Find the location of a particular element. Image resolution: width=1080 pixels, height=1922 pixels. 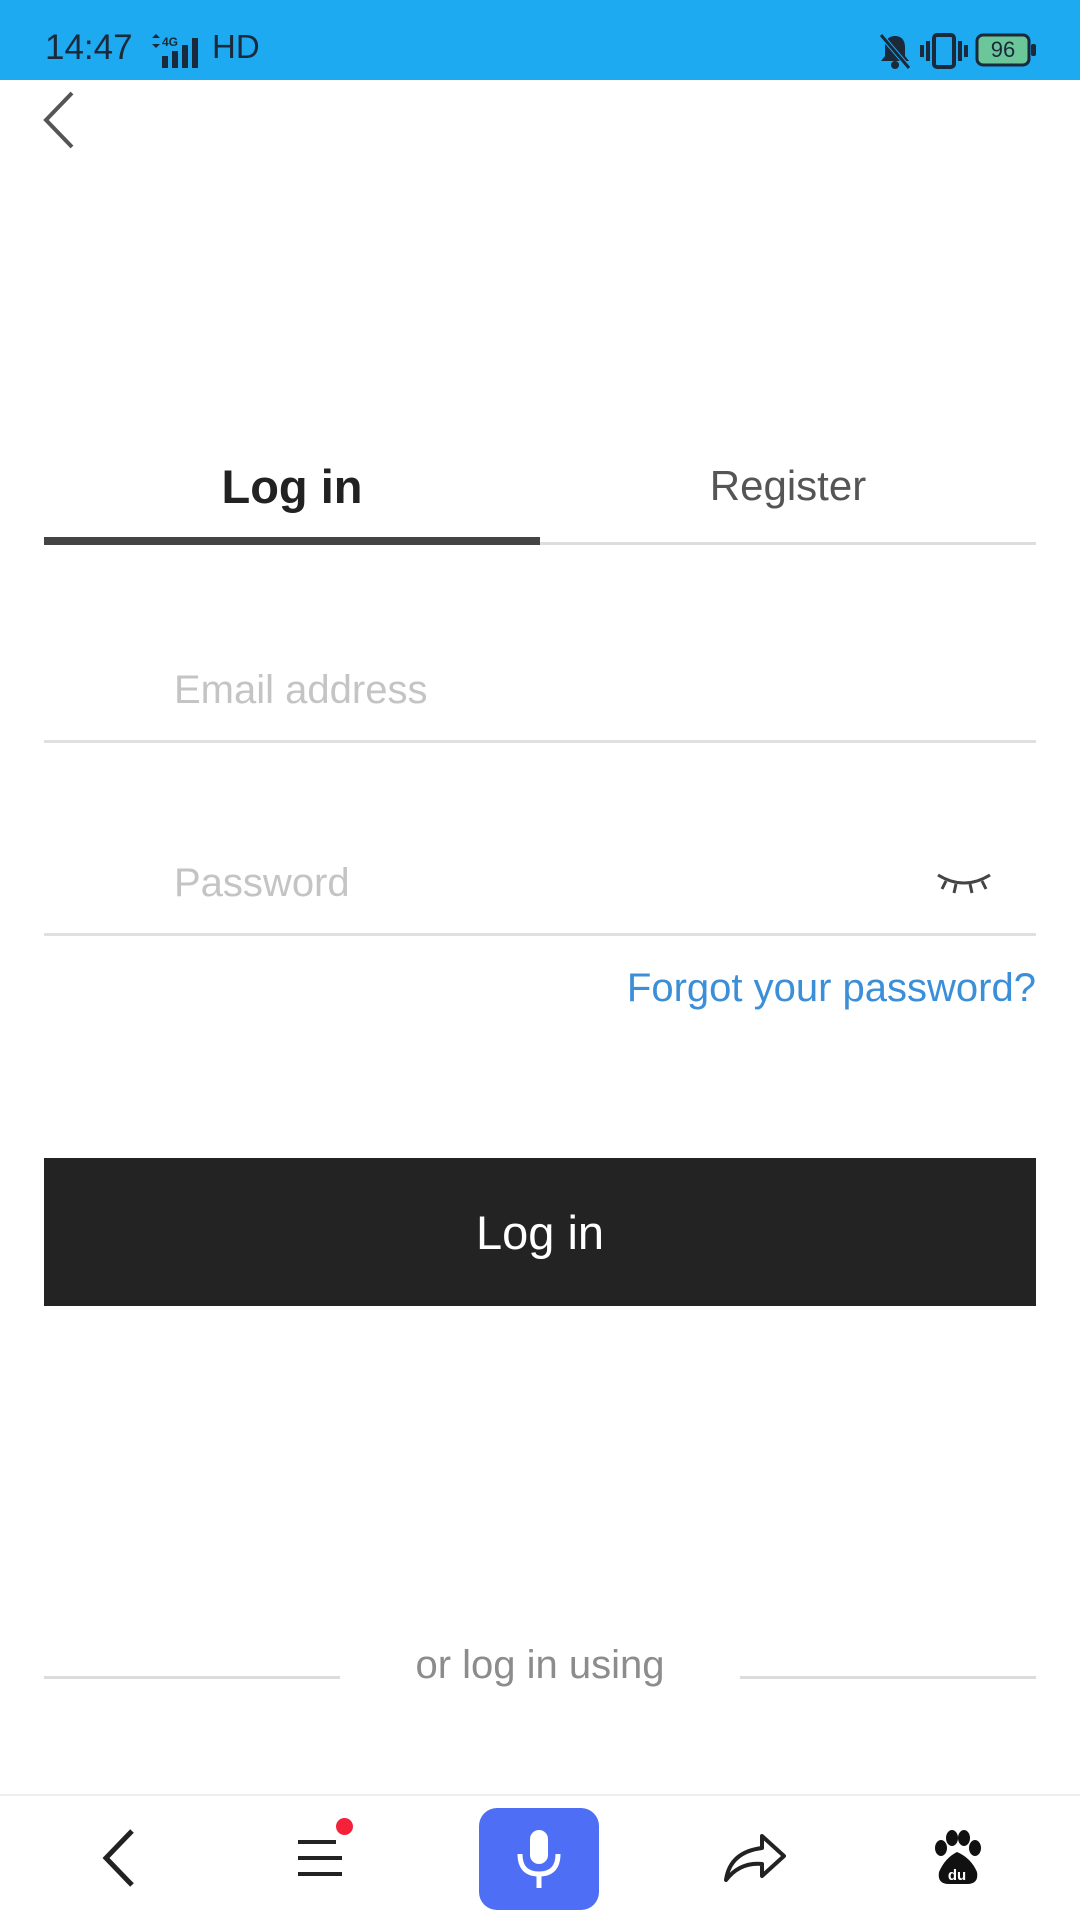

back-icon is located at coordinates (118, 1858).